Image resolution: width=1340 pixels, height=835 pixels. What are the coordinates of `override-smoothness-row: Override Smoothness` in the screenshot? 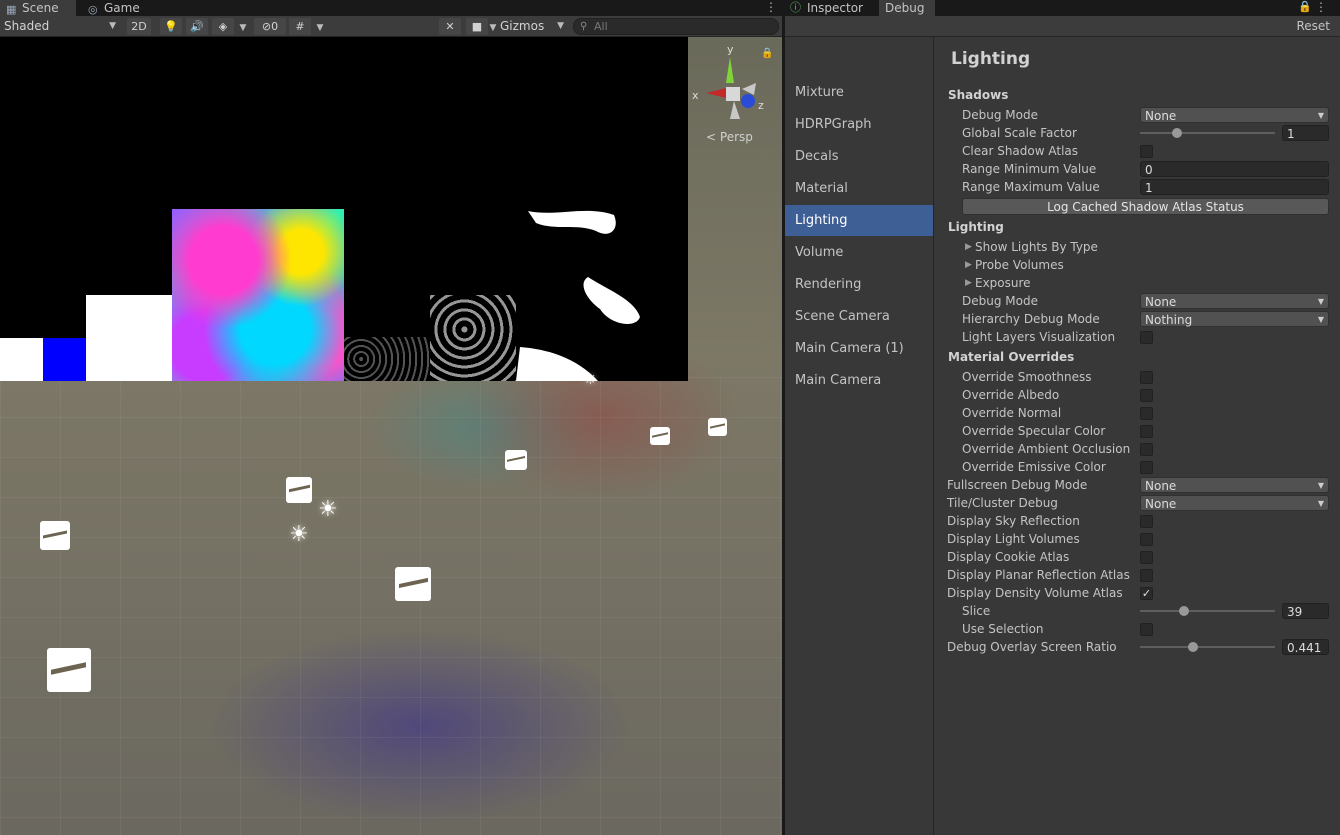 It's located at (1137, 377).